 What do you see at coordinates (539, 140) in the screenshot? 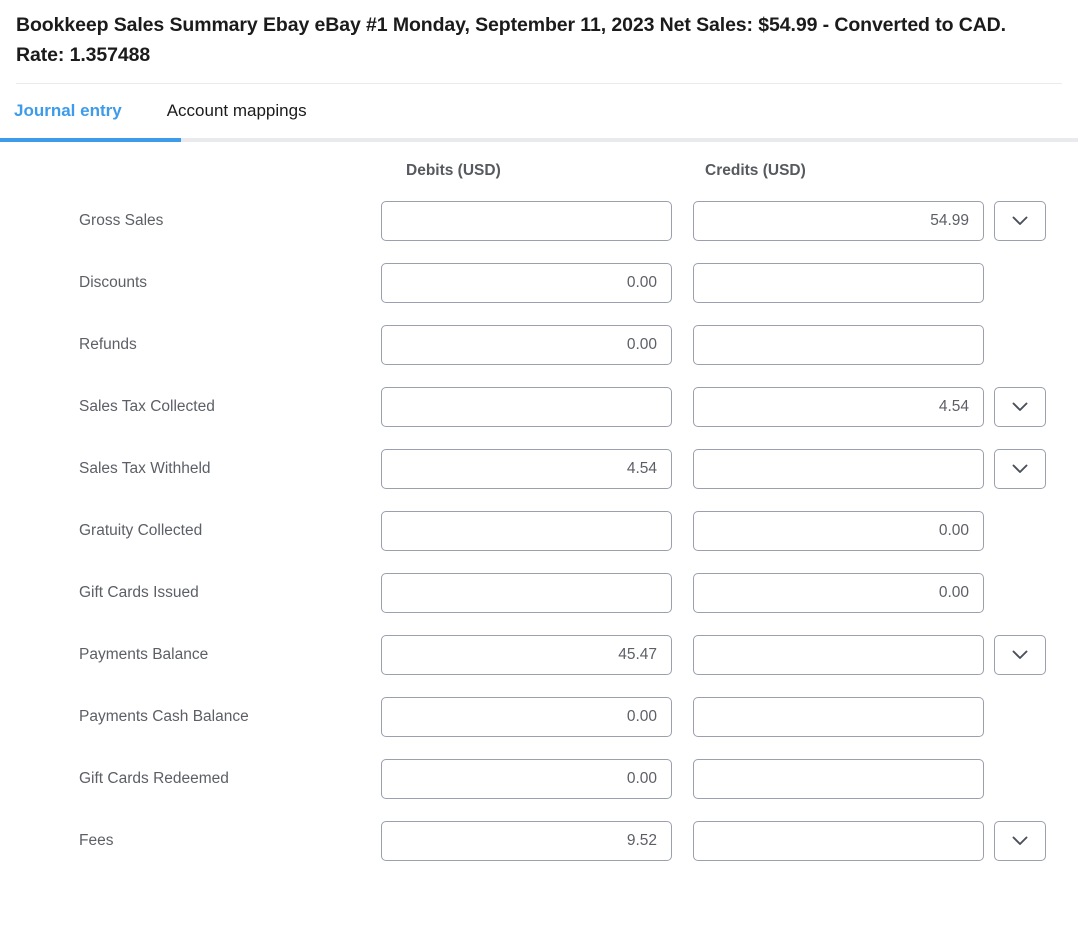
I see `tab-divider` at bounding box center [539, 140].